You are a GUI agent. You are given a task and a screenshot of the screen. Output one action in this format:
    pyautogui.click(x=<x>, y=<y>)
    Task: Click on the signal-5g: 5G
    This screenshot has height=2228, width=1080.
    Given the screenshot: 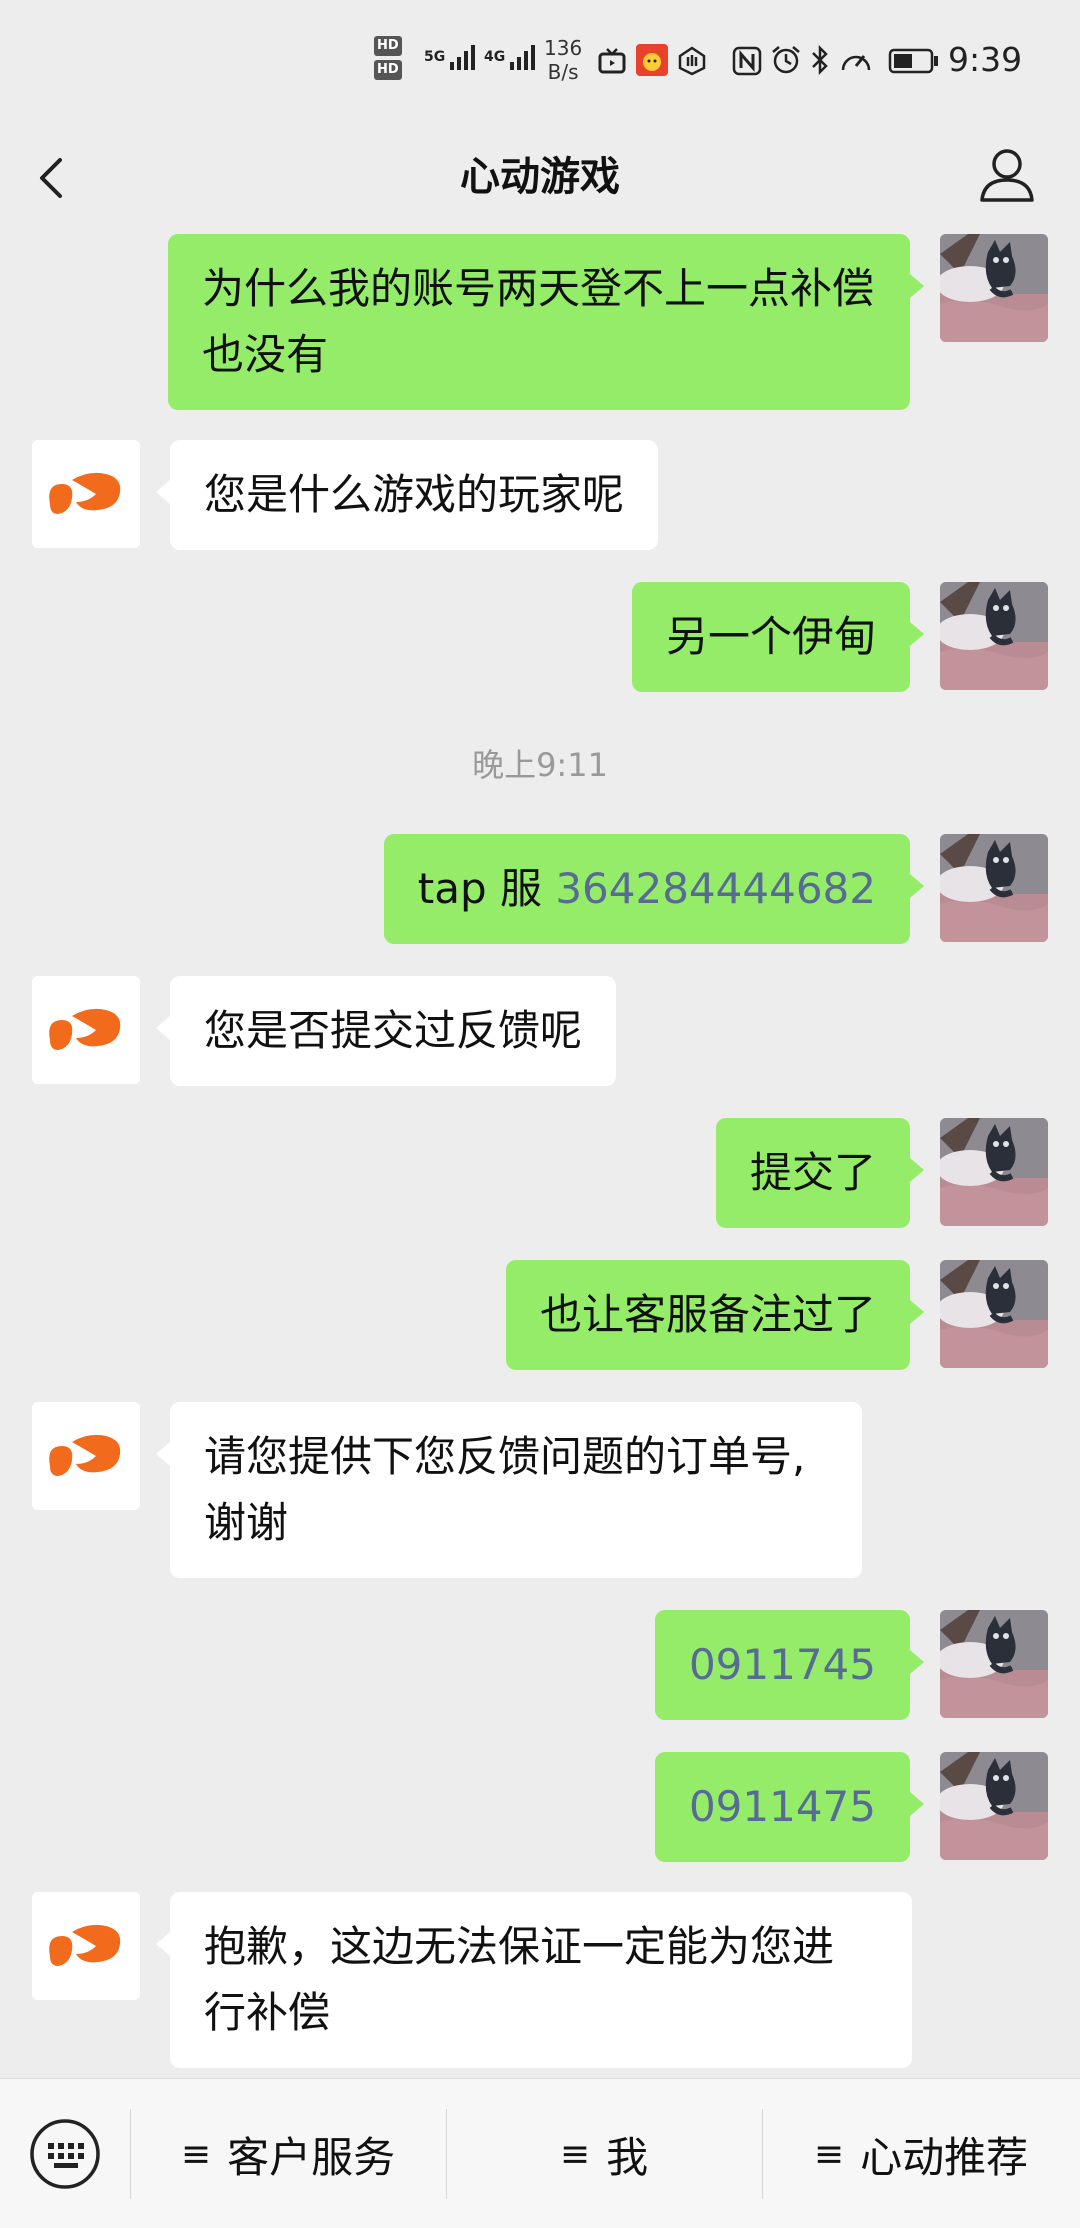 What is the action you would take?
    pyautogui.click(x=451, y=57)
    